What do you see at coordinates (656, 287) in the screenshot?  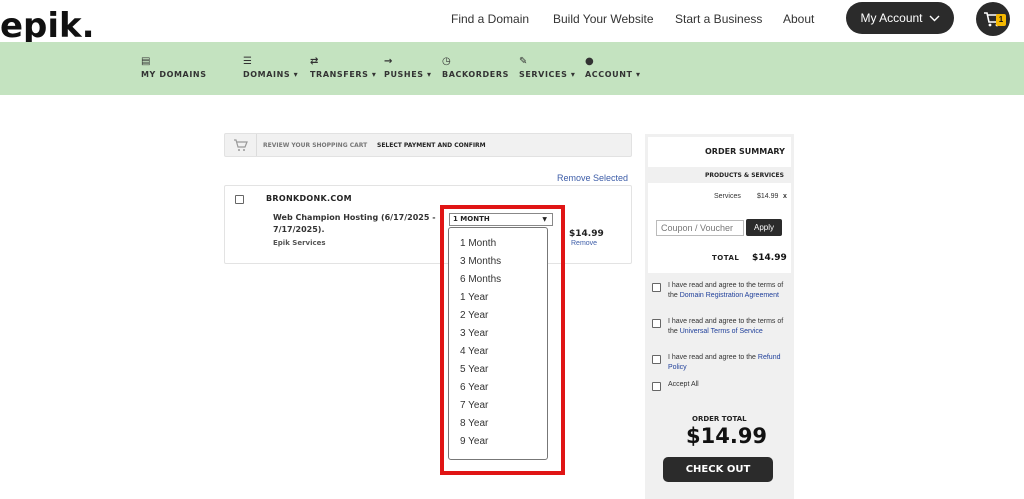 I see `agree-domain-registration-checkbox` at bounding box center [656, 287].